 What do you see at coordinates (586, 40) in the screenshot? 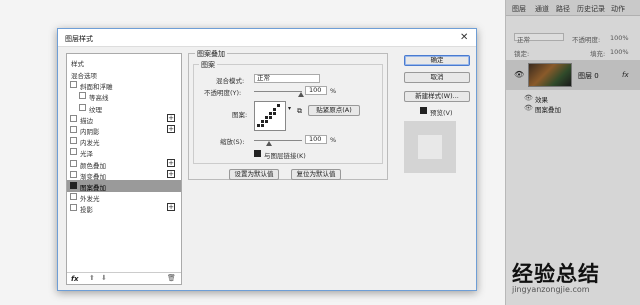
I see `opacity-label: 不透明度:` at bounding box center [586, 40].